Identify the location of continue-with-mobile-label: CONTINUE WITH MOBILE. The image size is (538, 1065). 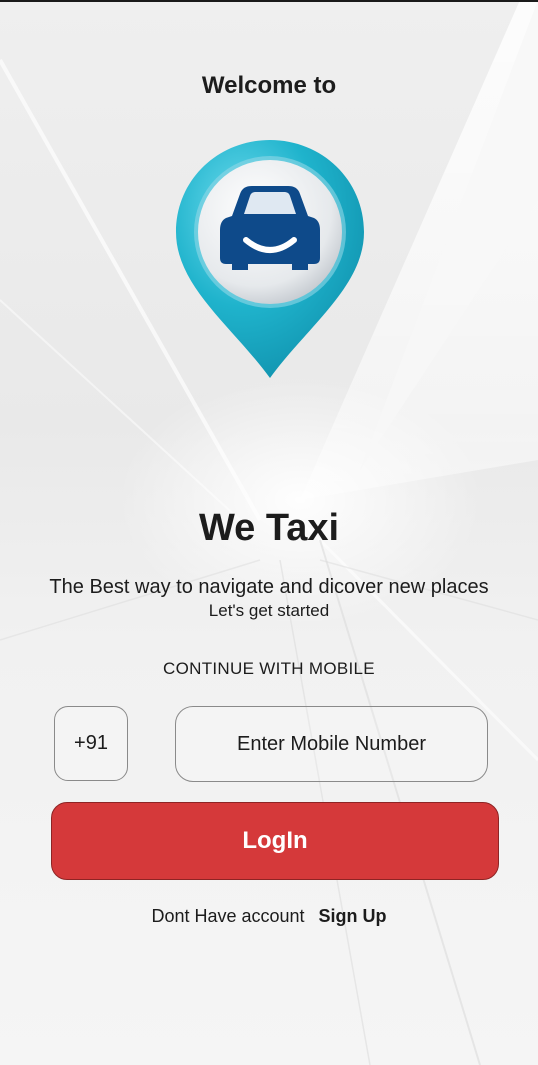
(269, 668).